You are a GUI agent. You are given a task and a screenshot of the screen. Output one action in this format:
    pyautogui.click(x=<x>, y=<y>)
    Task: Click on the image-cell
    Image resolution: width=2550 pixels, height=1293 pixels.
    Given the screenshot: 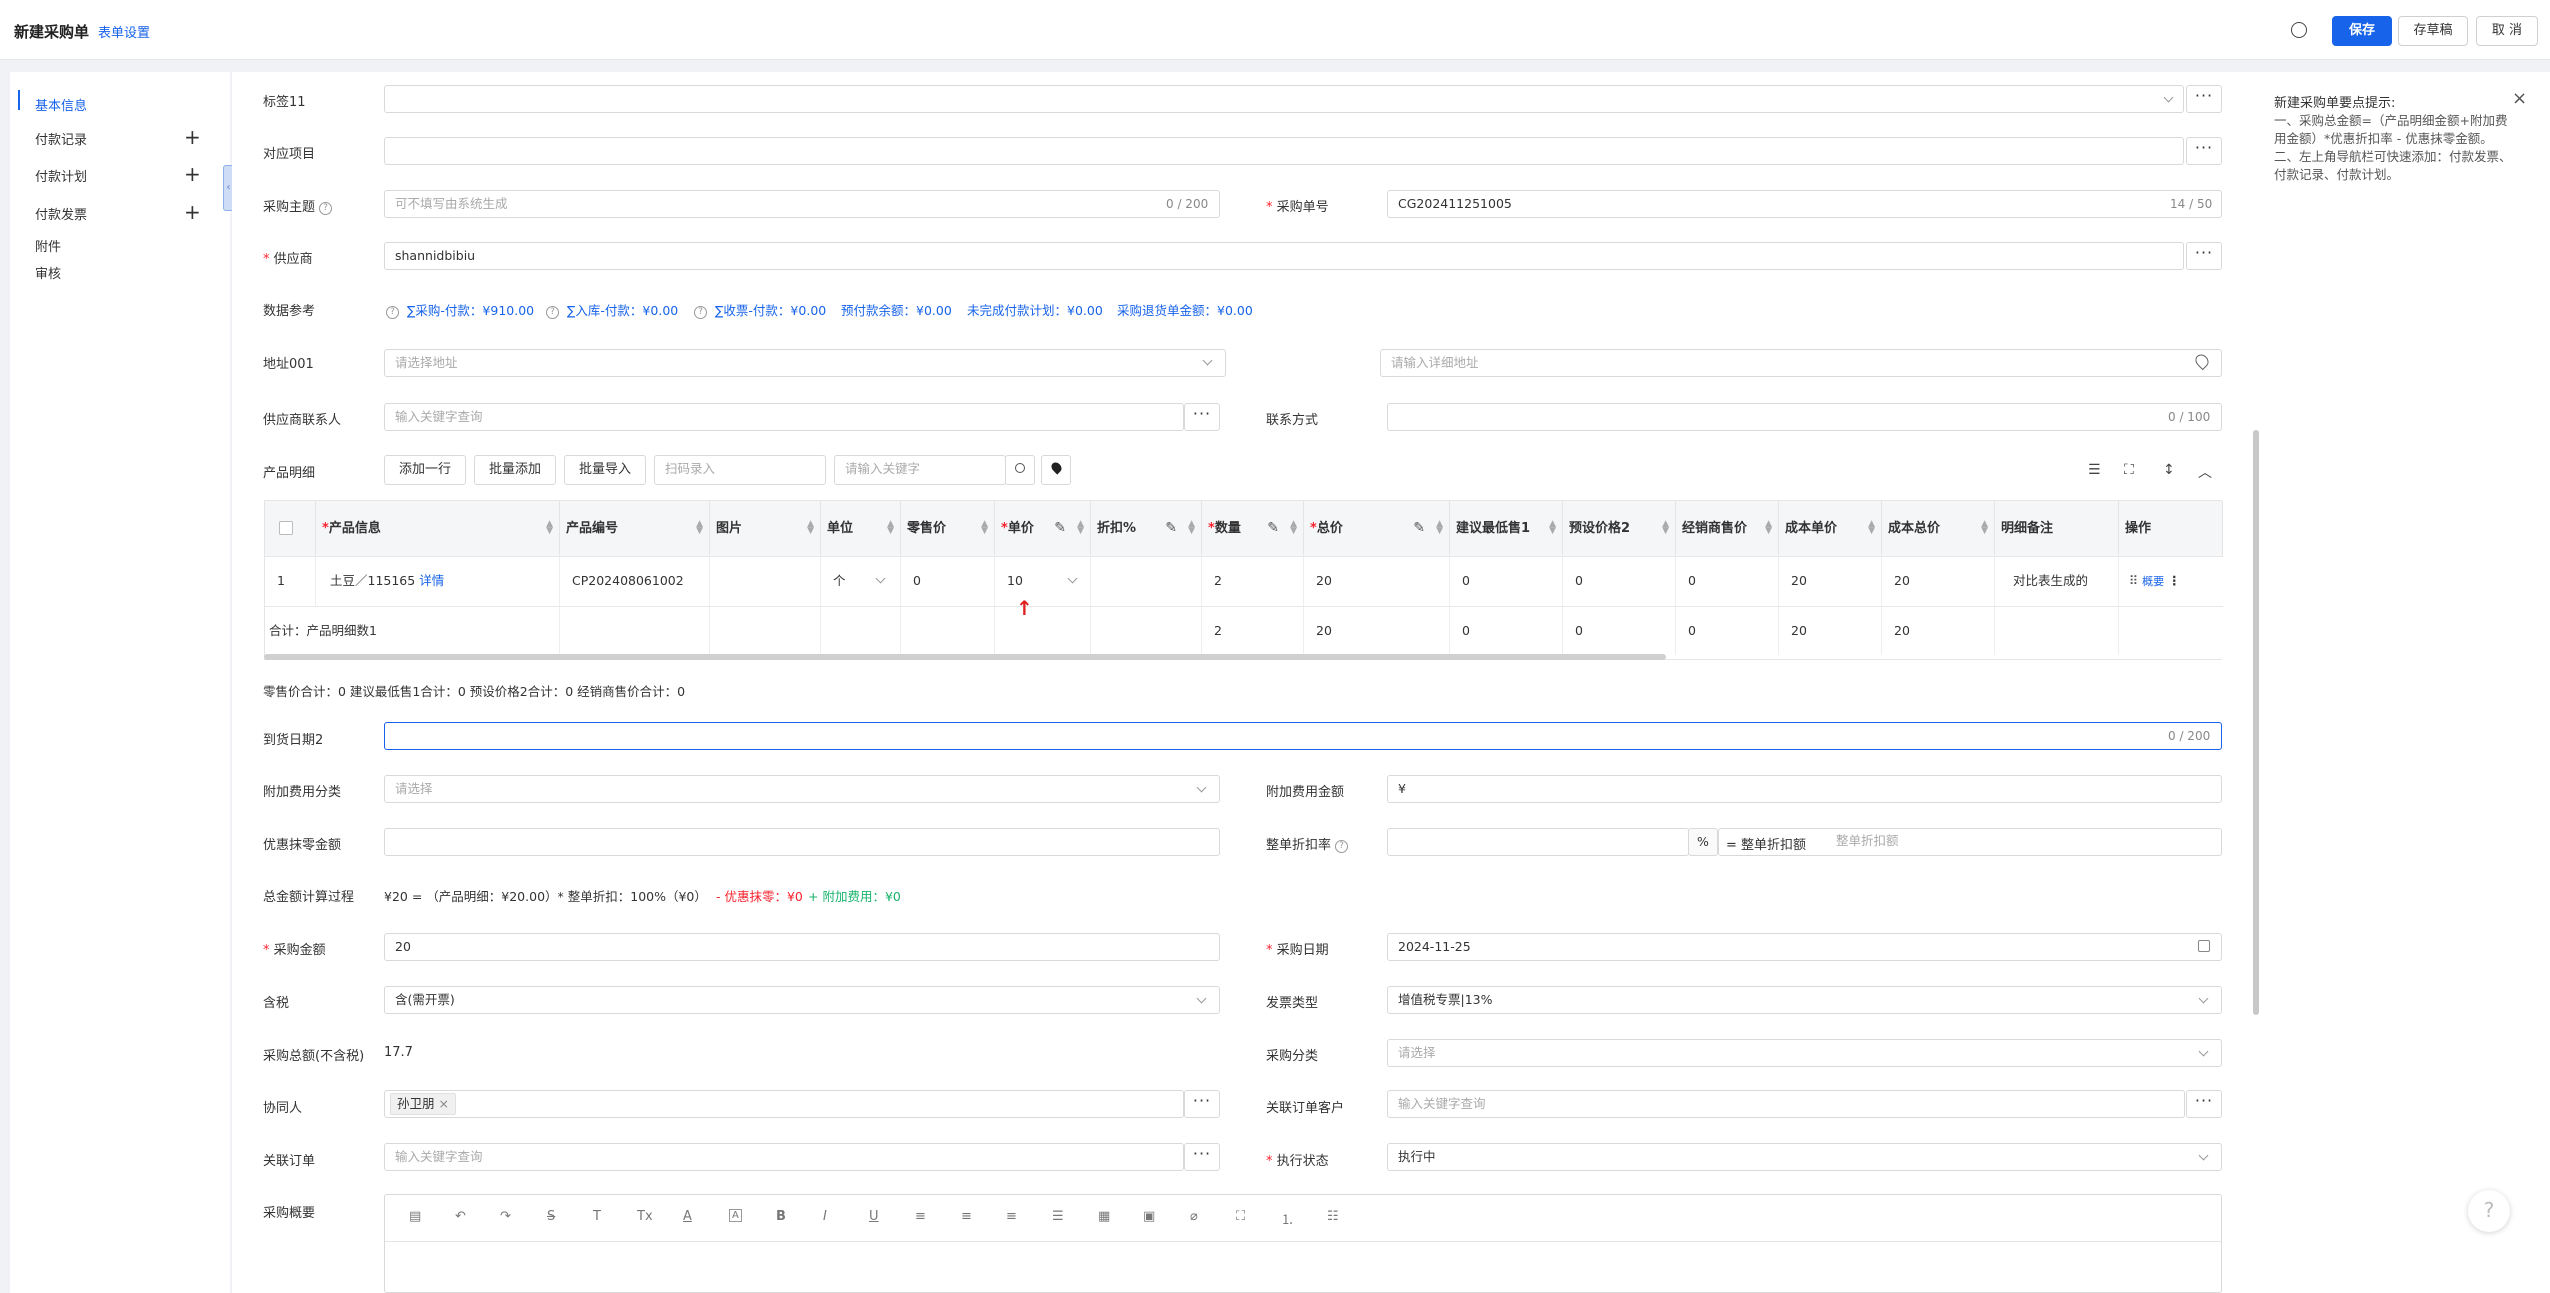 What is the action you would take?
    pyautogui.click(x=765, y=581)
    